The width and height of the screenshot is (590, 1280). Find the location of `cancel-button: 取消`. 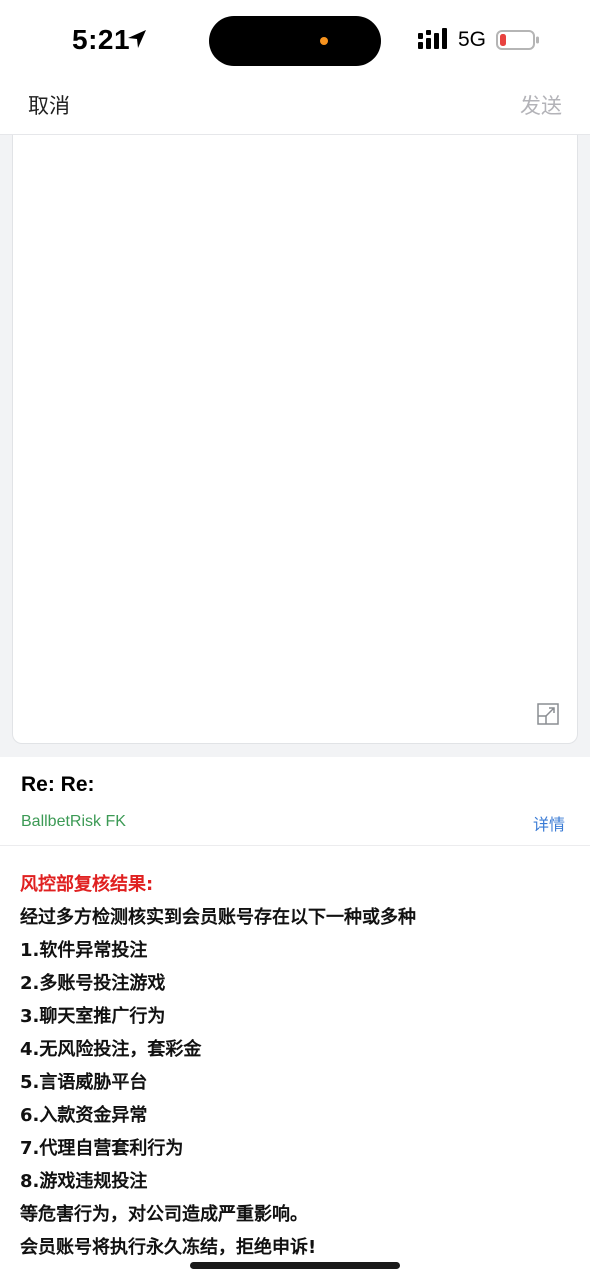

cancel-button: 取消 is located at coordinates (49, 105).